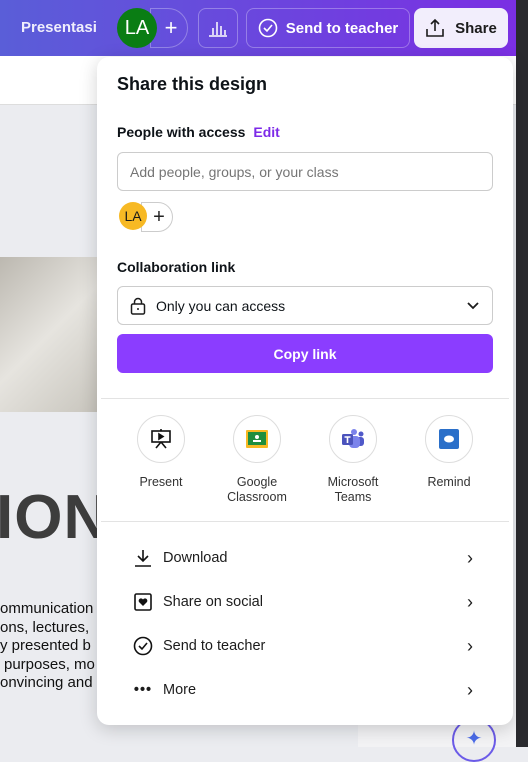 The width and height of the screenshot is (528, 762). I want to click on app-label: Microsoft Teams, so click(353, 489).